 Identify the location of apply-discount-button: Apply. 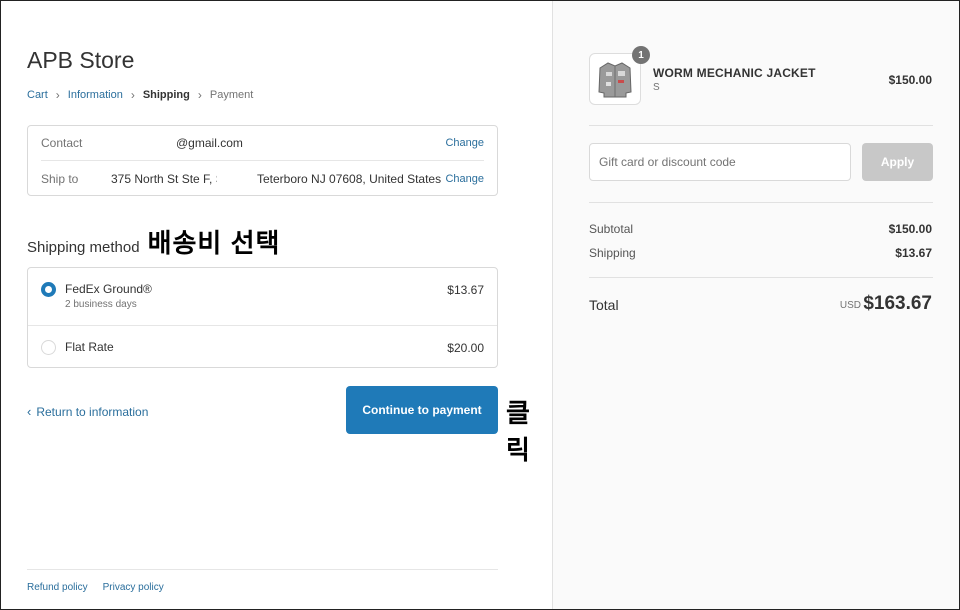
(897, 162).